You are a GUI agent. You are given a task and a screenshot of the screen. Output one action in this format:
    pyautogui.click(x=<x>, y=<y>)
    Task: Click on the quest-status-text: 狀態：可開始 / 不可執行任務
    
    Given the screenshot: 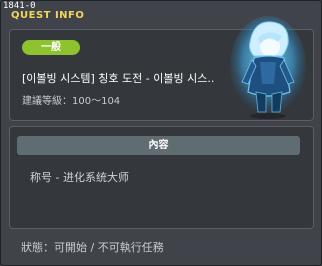 What is the action you would take?
    pyautogui.click(x=92, y=247)
    